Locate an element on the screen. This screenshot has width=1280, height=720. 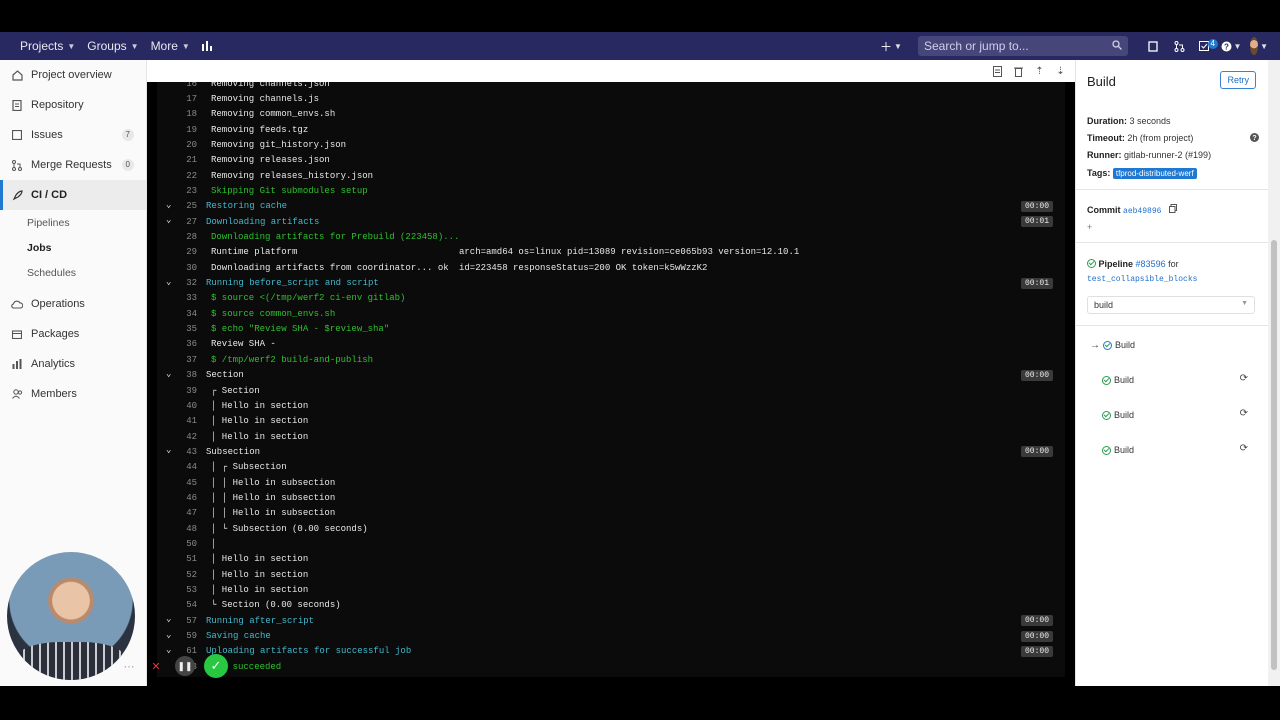
line-number: 19 is located at coordinates (177, 130).